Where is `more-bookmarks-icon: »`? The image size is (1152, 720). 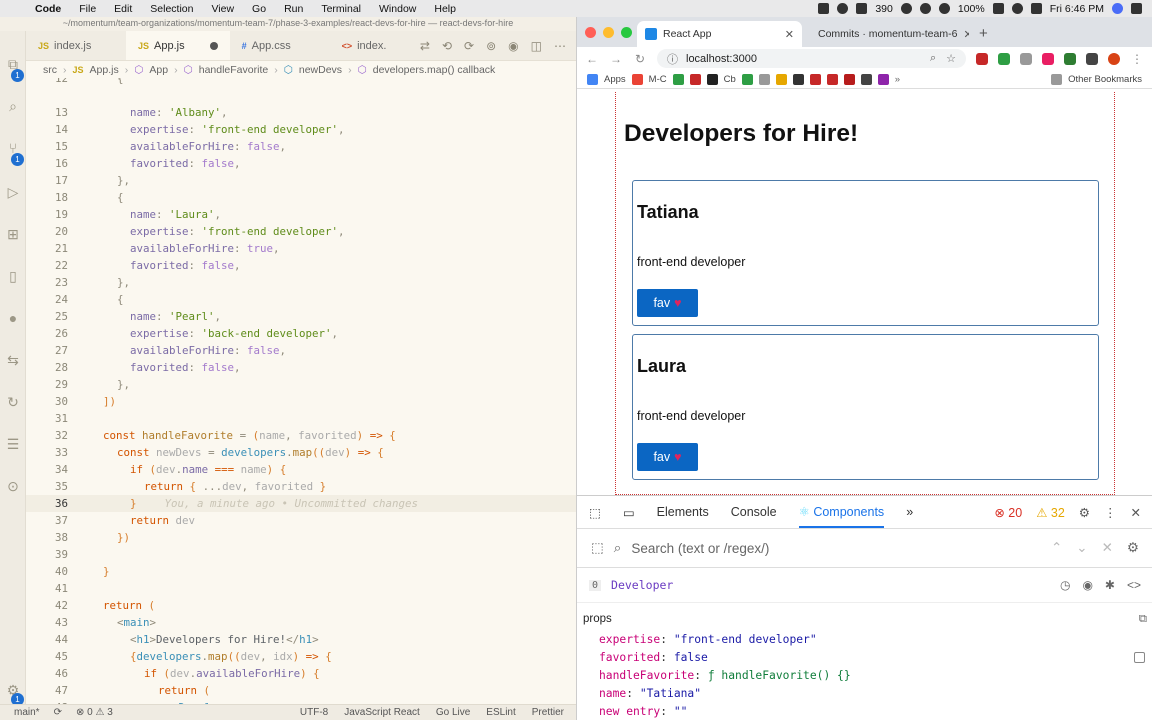 more-bookmarks-icon: » is located at coordinates (897, 79).